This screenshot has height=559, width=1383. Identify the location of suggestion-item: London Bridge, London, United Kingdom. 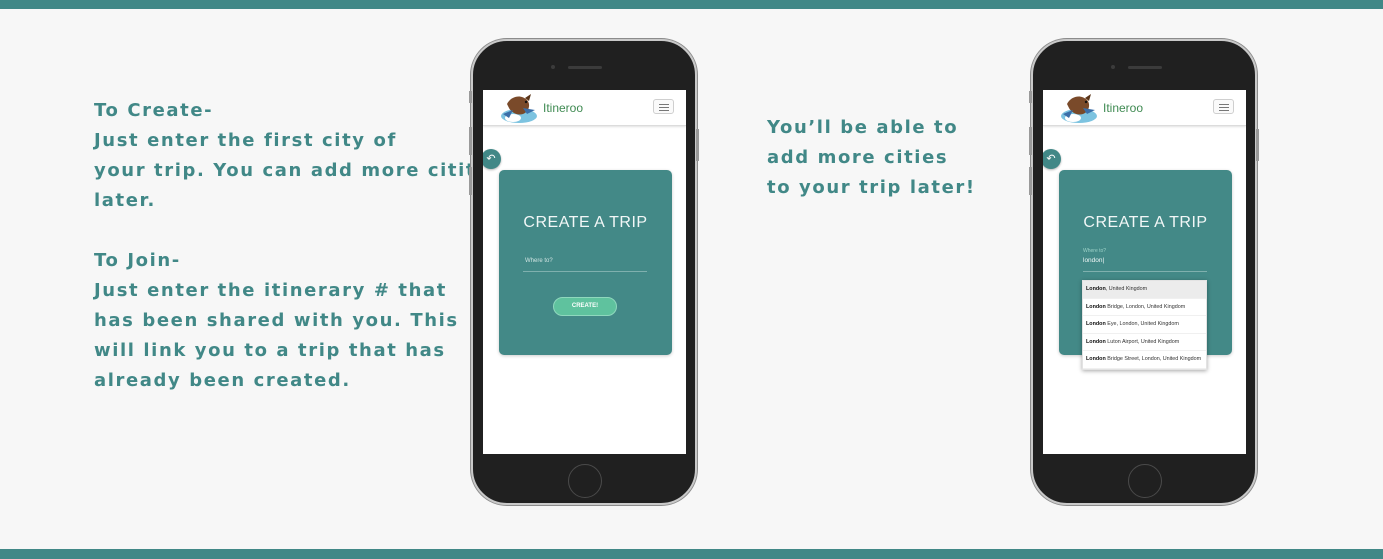
(1144, 308).